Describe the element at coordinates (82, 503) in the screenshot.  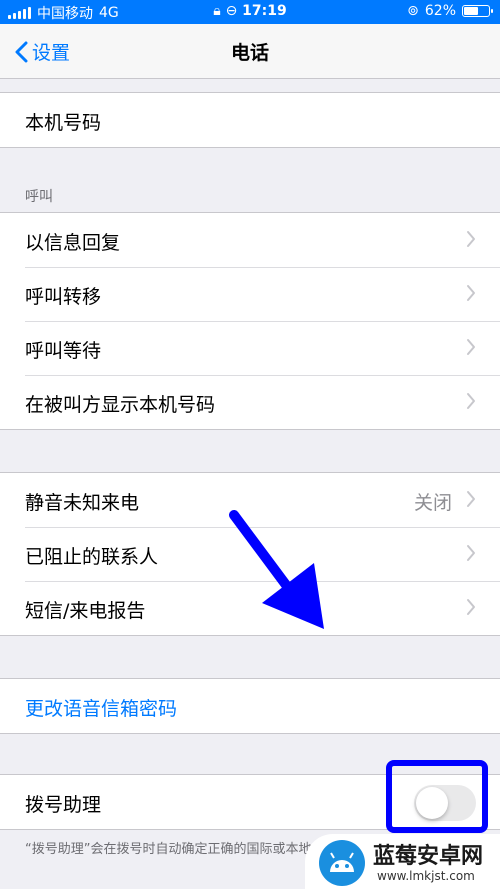
I see `silence-unknown-label: 静音未知来电` at that location.